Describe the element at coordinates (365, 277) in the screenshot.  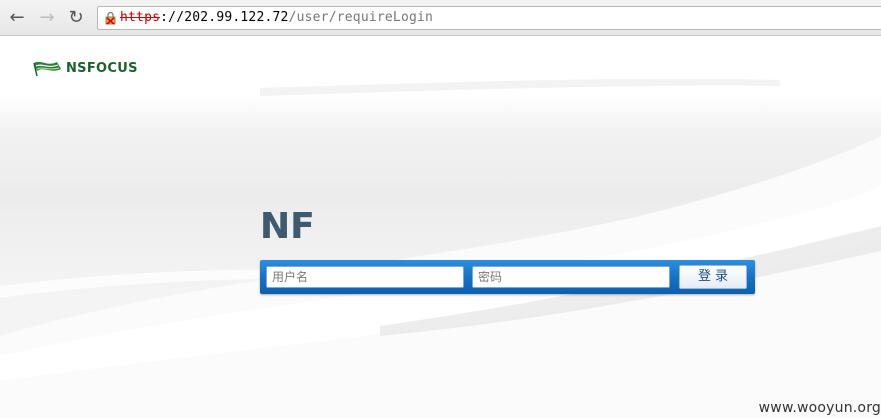
I see `username-input` at that location.